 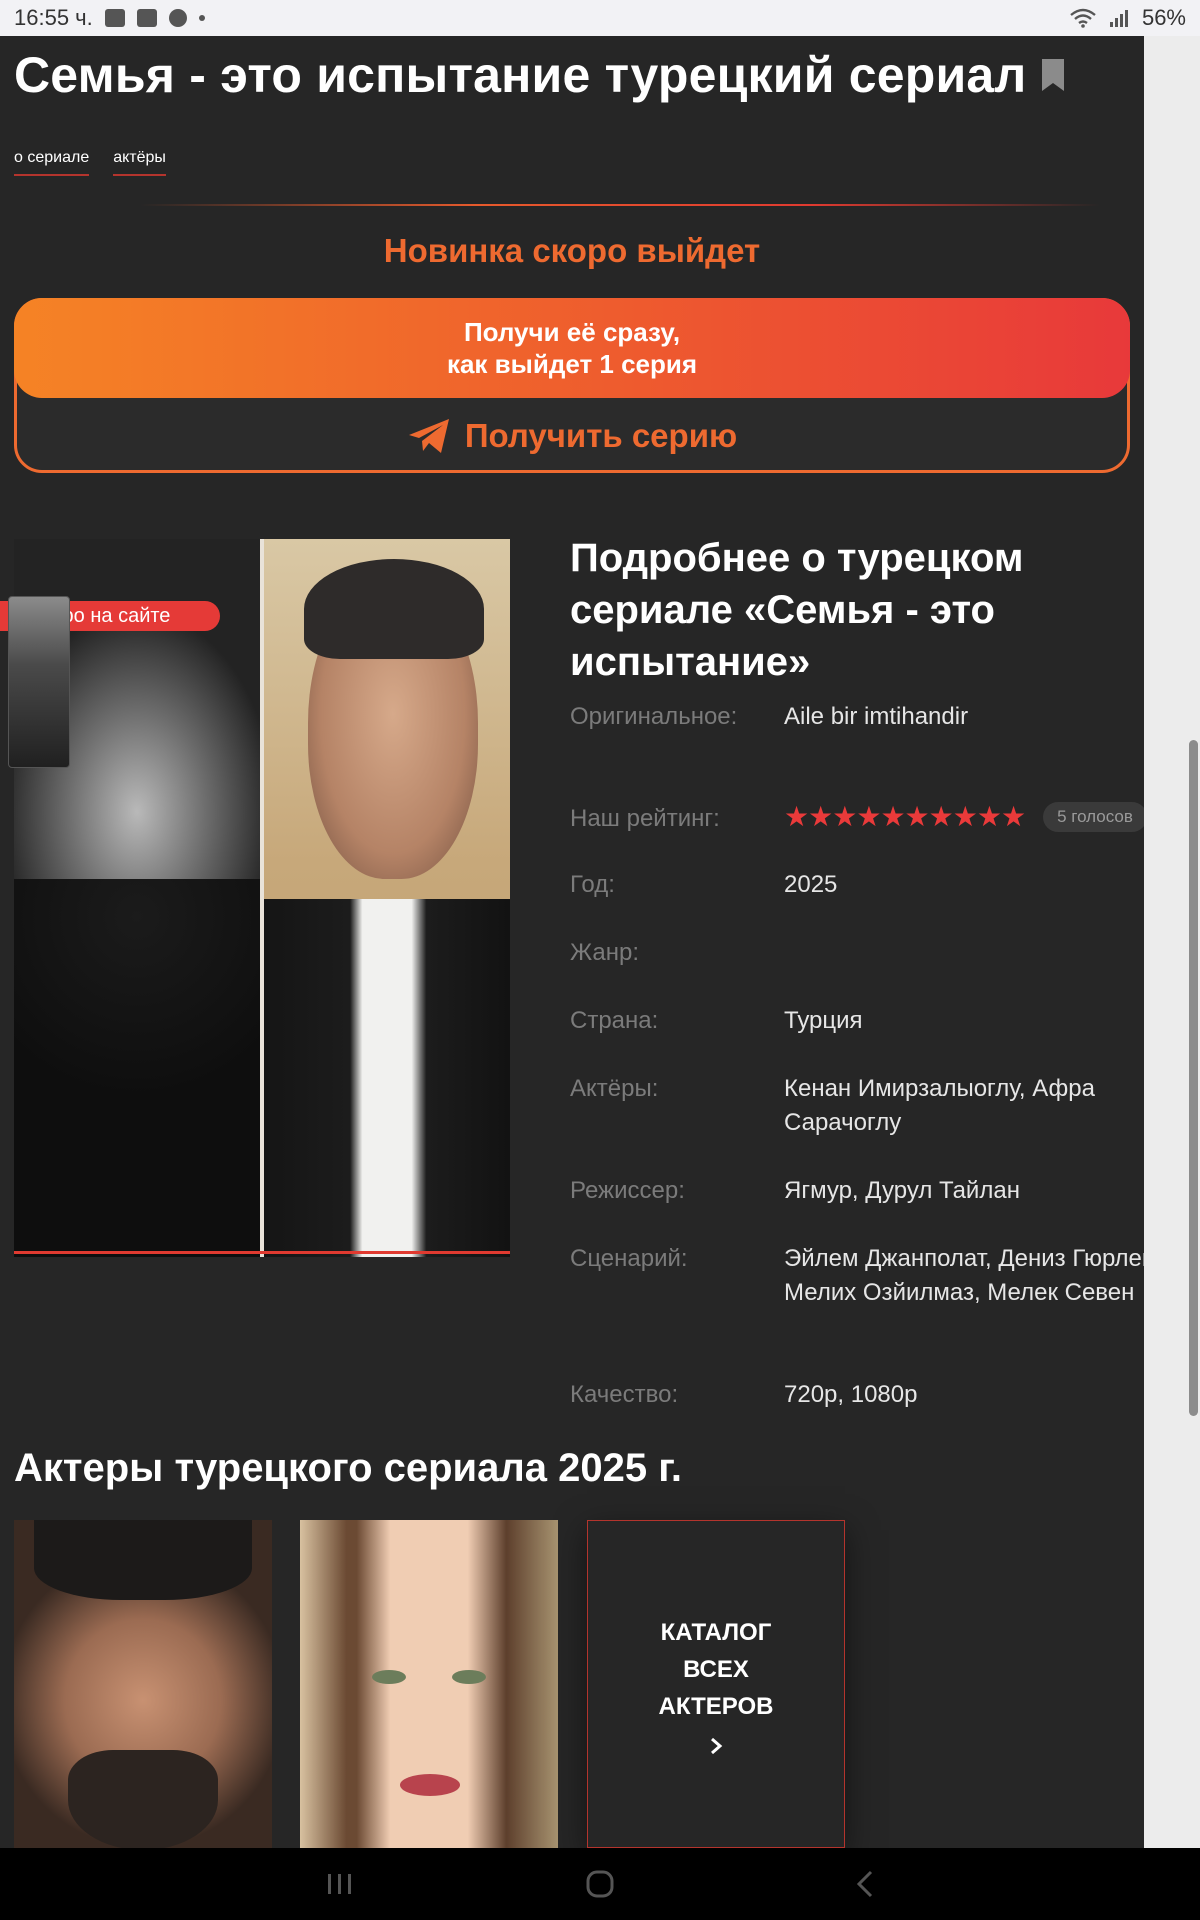 I want to click on gallery-icon, so click(x=114, y=18).